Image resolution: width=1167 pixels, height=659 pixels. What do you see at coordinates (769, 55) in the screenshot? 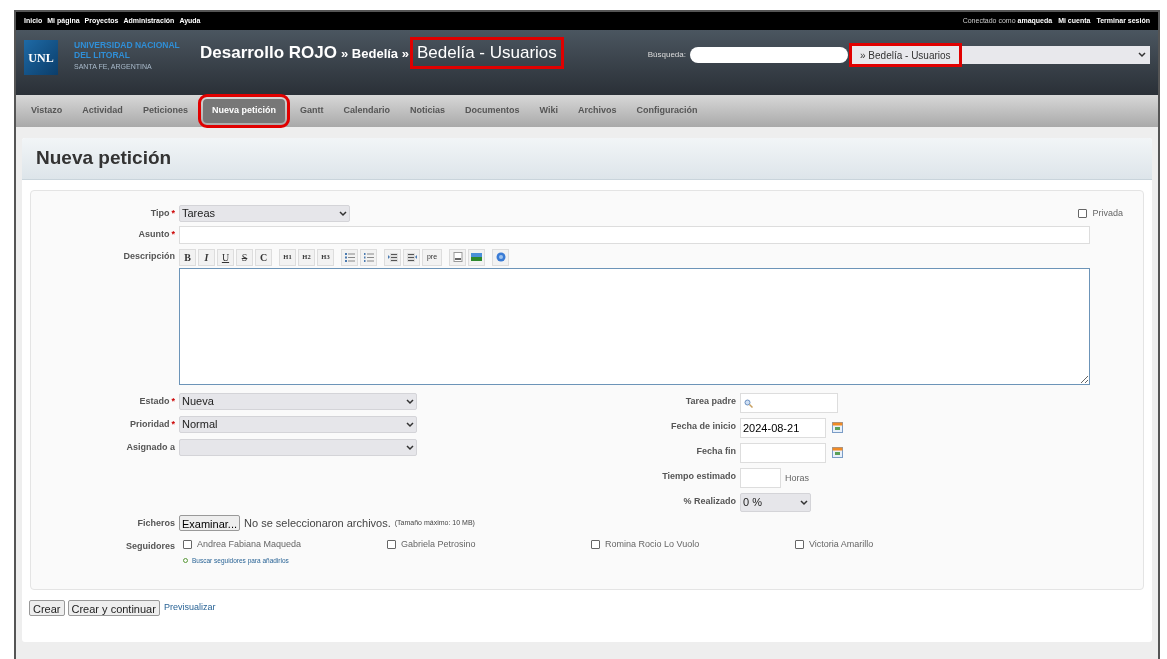
I see `search-field` at bounding box center [769, 55].